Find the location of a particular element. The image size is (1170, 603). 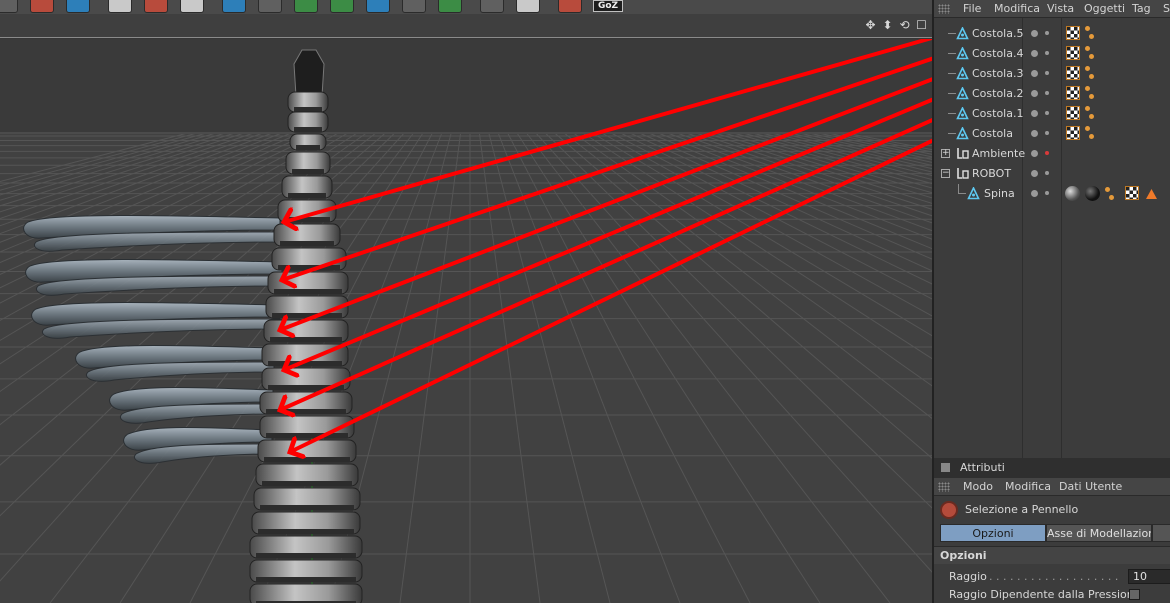

phong-tag-icon is located at coordinates (1151, 193).